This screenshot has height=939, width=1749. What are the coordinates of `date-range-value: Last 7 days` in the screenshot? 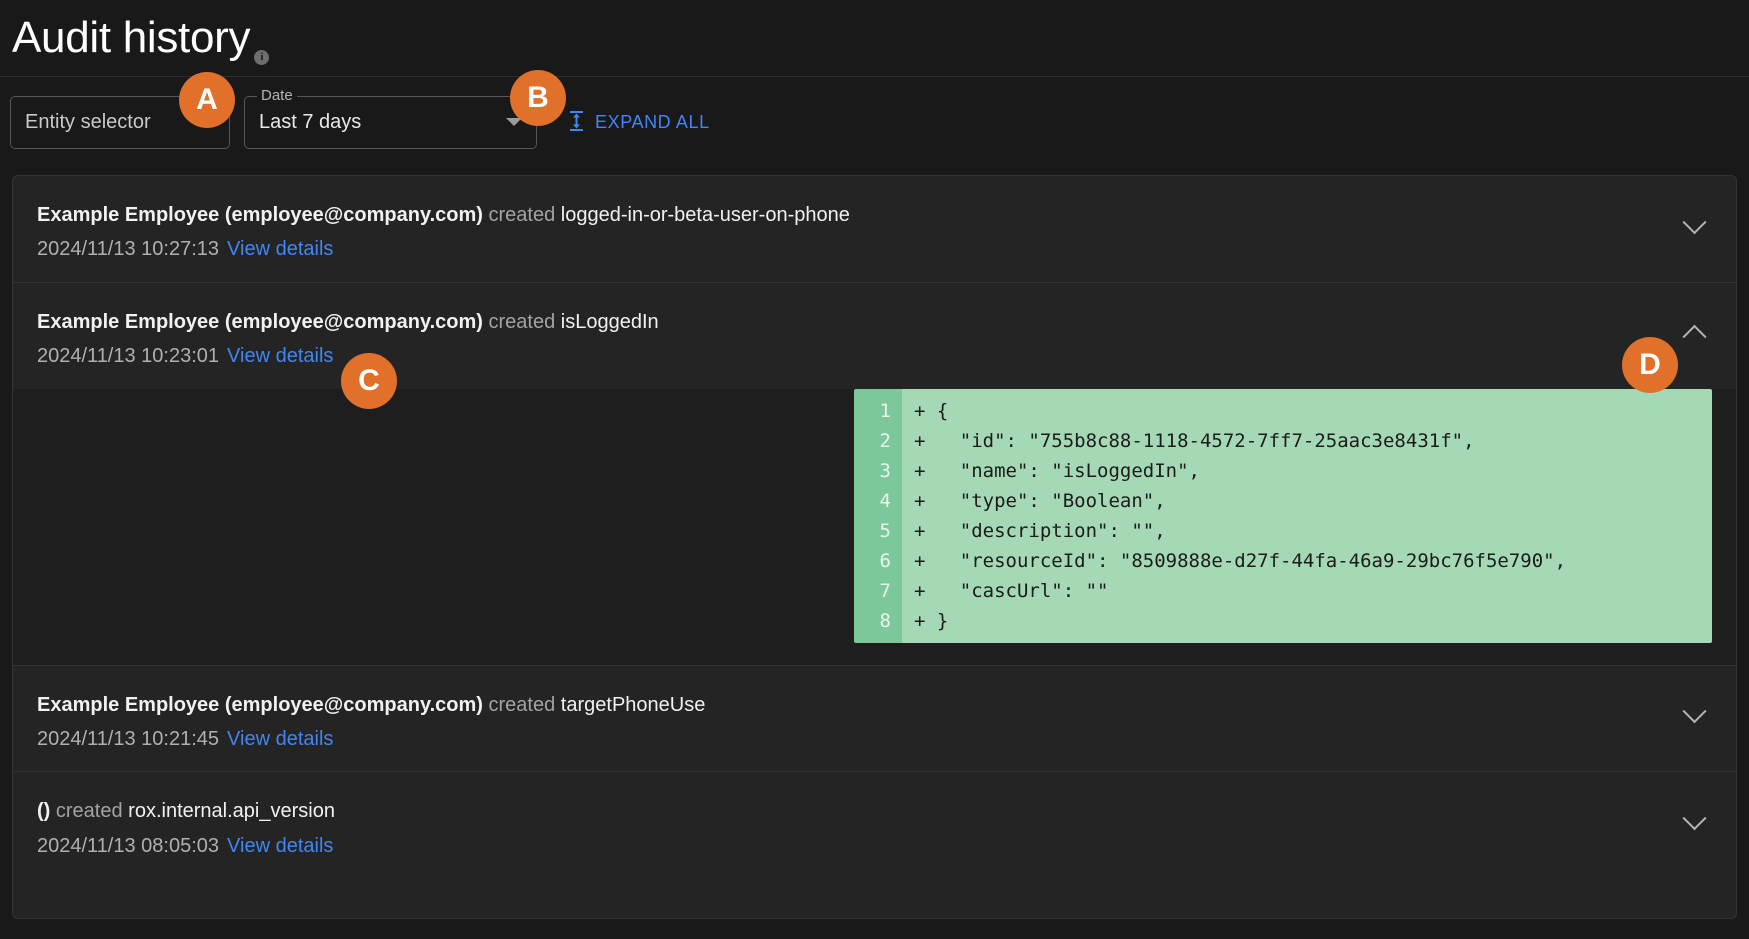 It's located at (310, 121).